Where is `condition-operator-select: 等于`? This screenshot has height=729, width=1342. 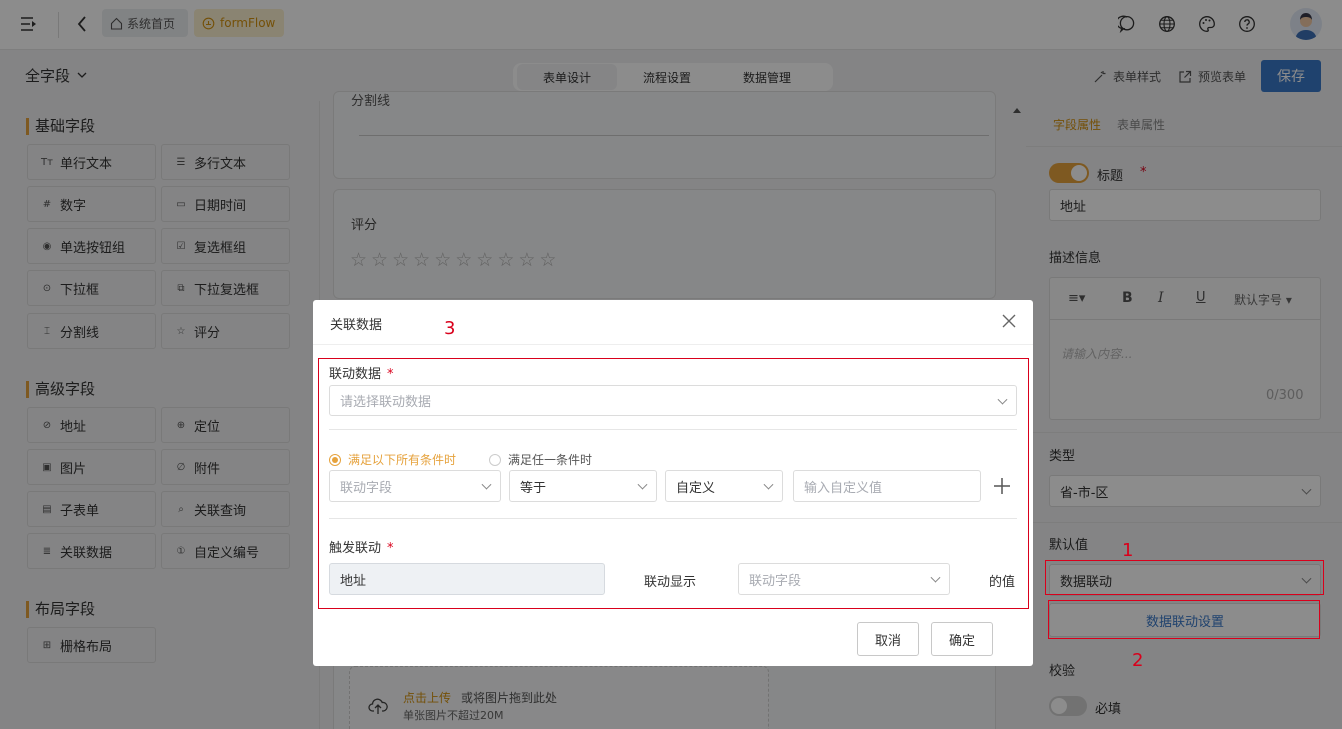
condition-operator-select: 等于 is located at coordinates (583, 486).